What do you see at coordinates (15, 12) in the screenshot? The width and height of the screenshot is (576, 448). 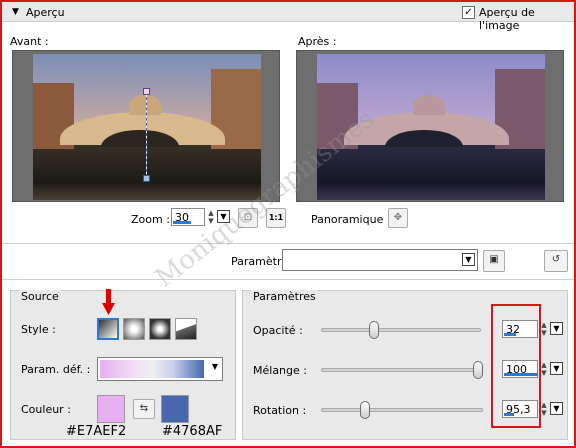 I see `collapse-triangle-icon: ▼` at bounding box center [15, 12].